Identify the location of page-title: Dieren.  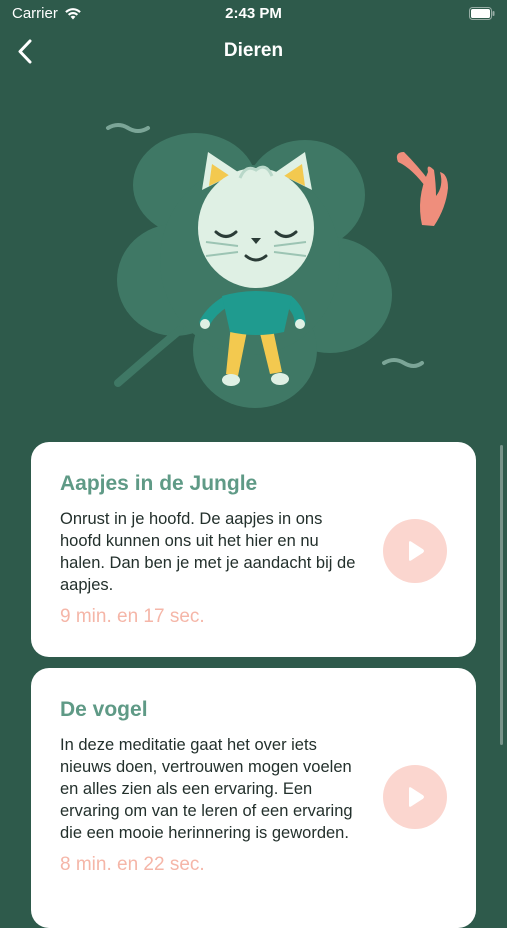
(253, 50).